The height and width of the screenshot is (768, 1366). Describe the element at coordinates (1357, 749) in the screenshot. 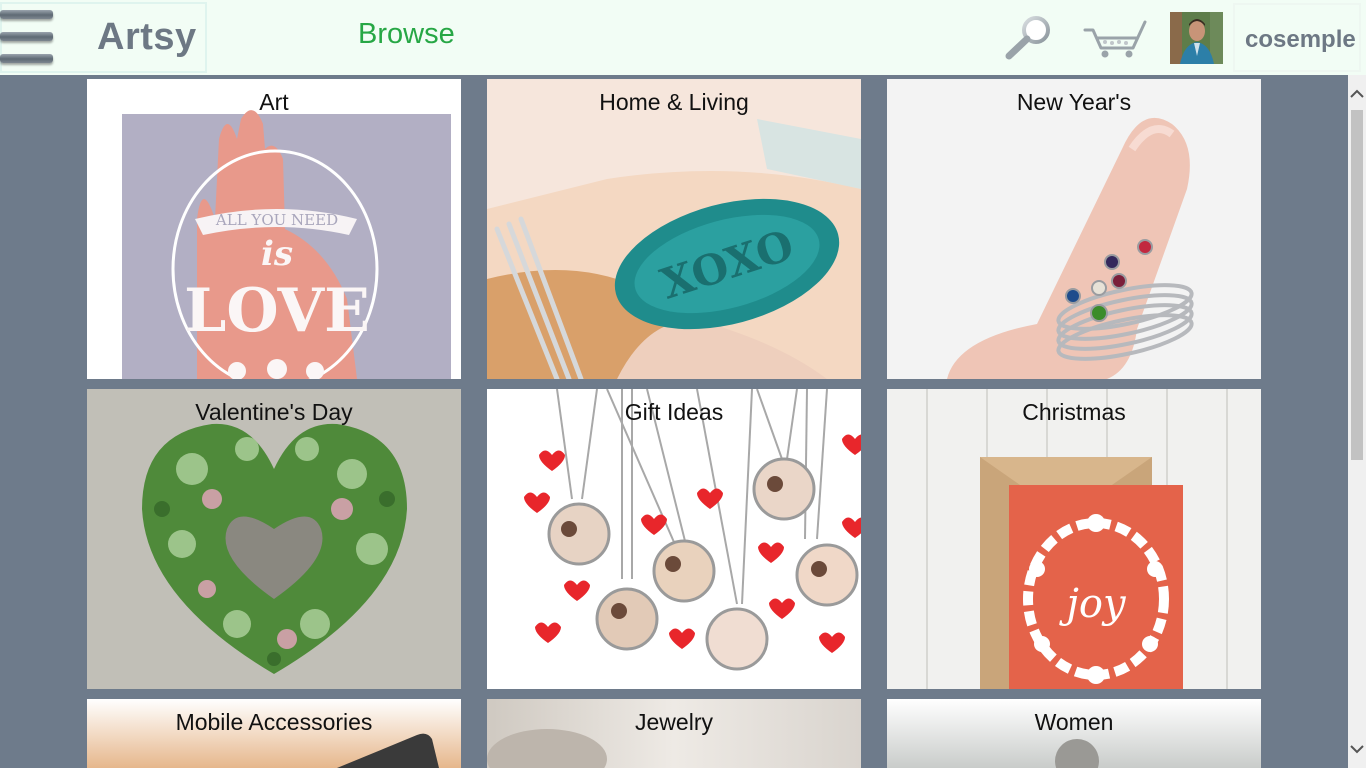

I see `scroll-down-arrow-icon` at that location.